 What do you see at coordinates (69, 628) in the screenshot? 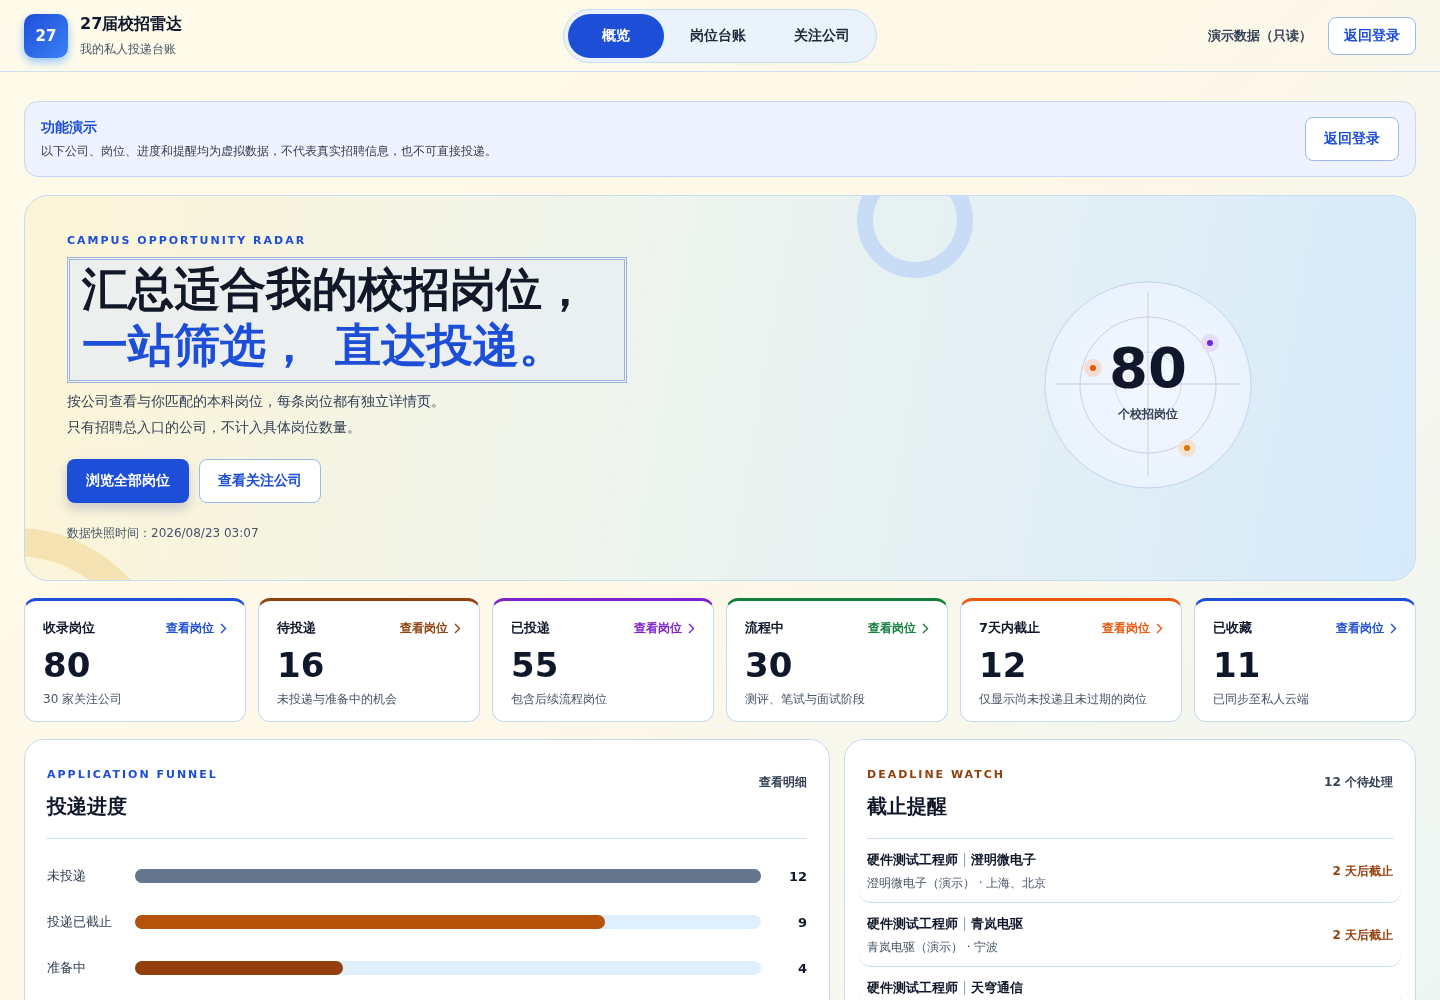
I see `stat-title: 收录岗位` at bounding box center [69, 628].